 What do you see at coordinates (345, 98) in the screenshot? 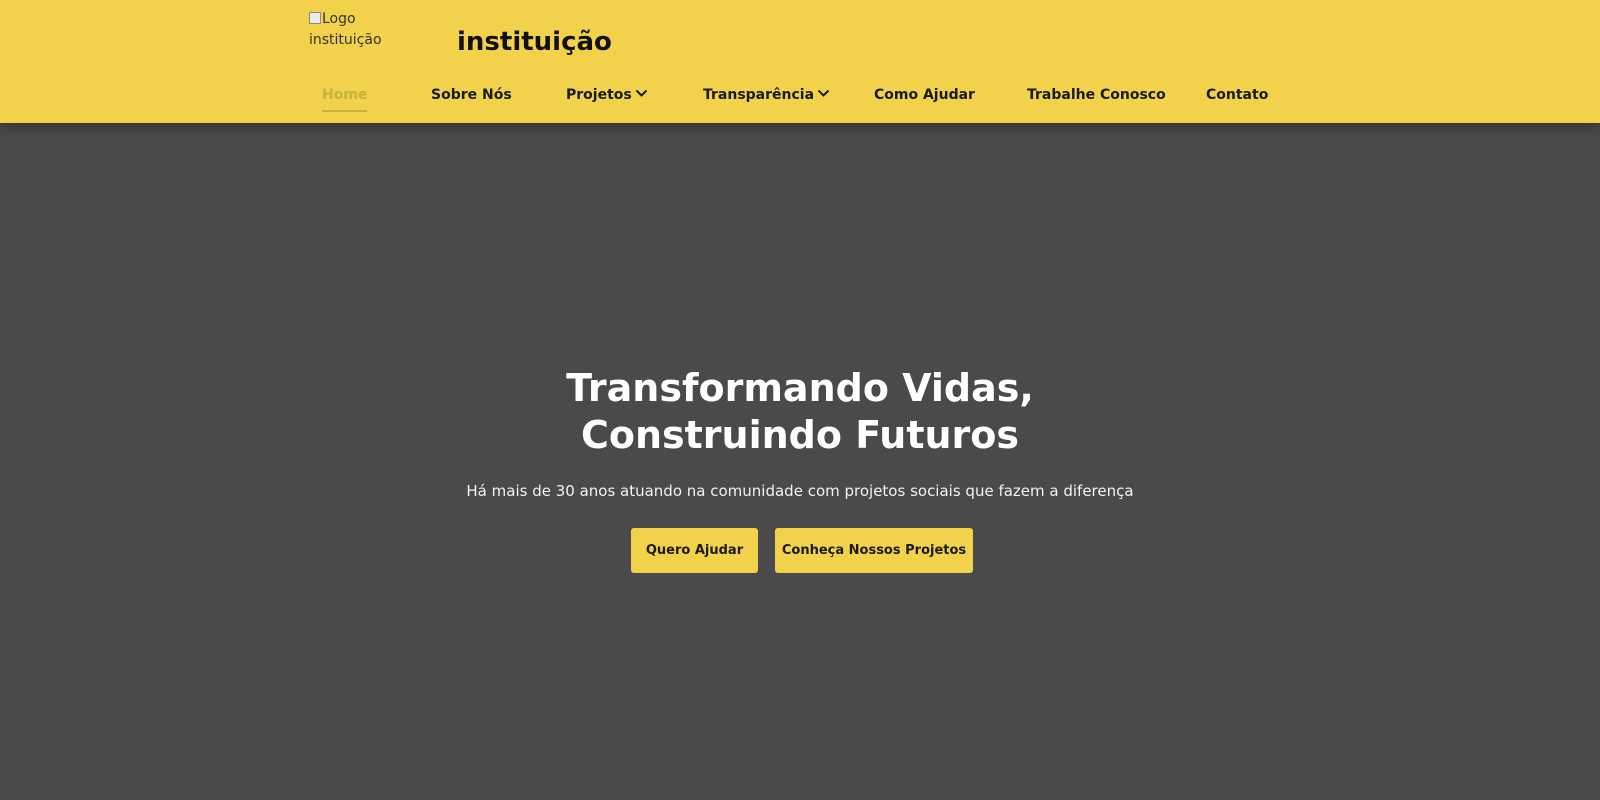
I see `nav-item-home: Home` at bounding box center [345, 98].